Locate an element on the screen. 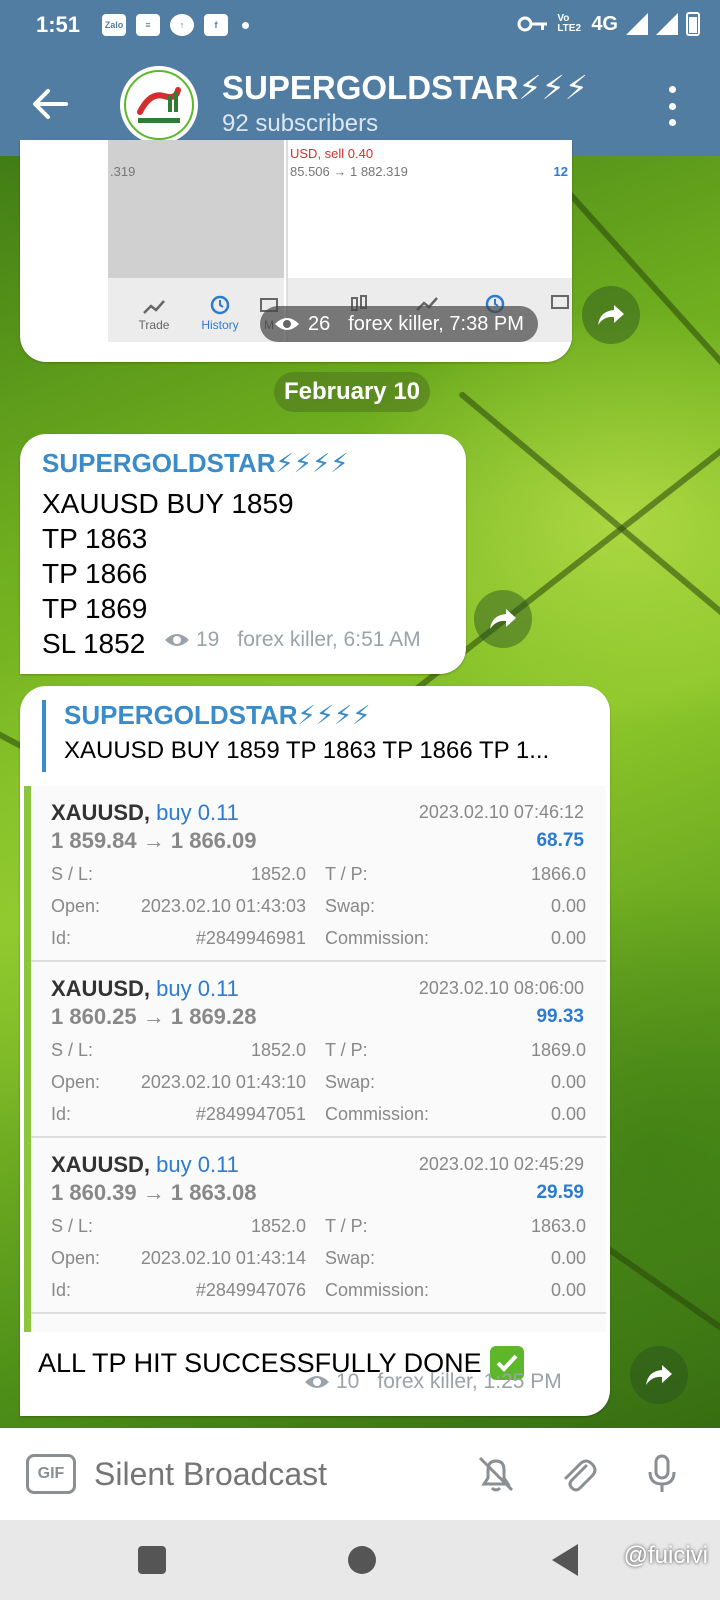 The width and height of the screenshot is (720, 1600). back-arrow-icon is located at coordinates (50, 104).